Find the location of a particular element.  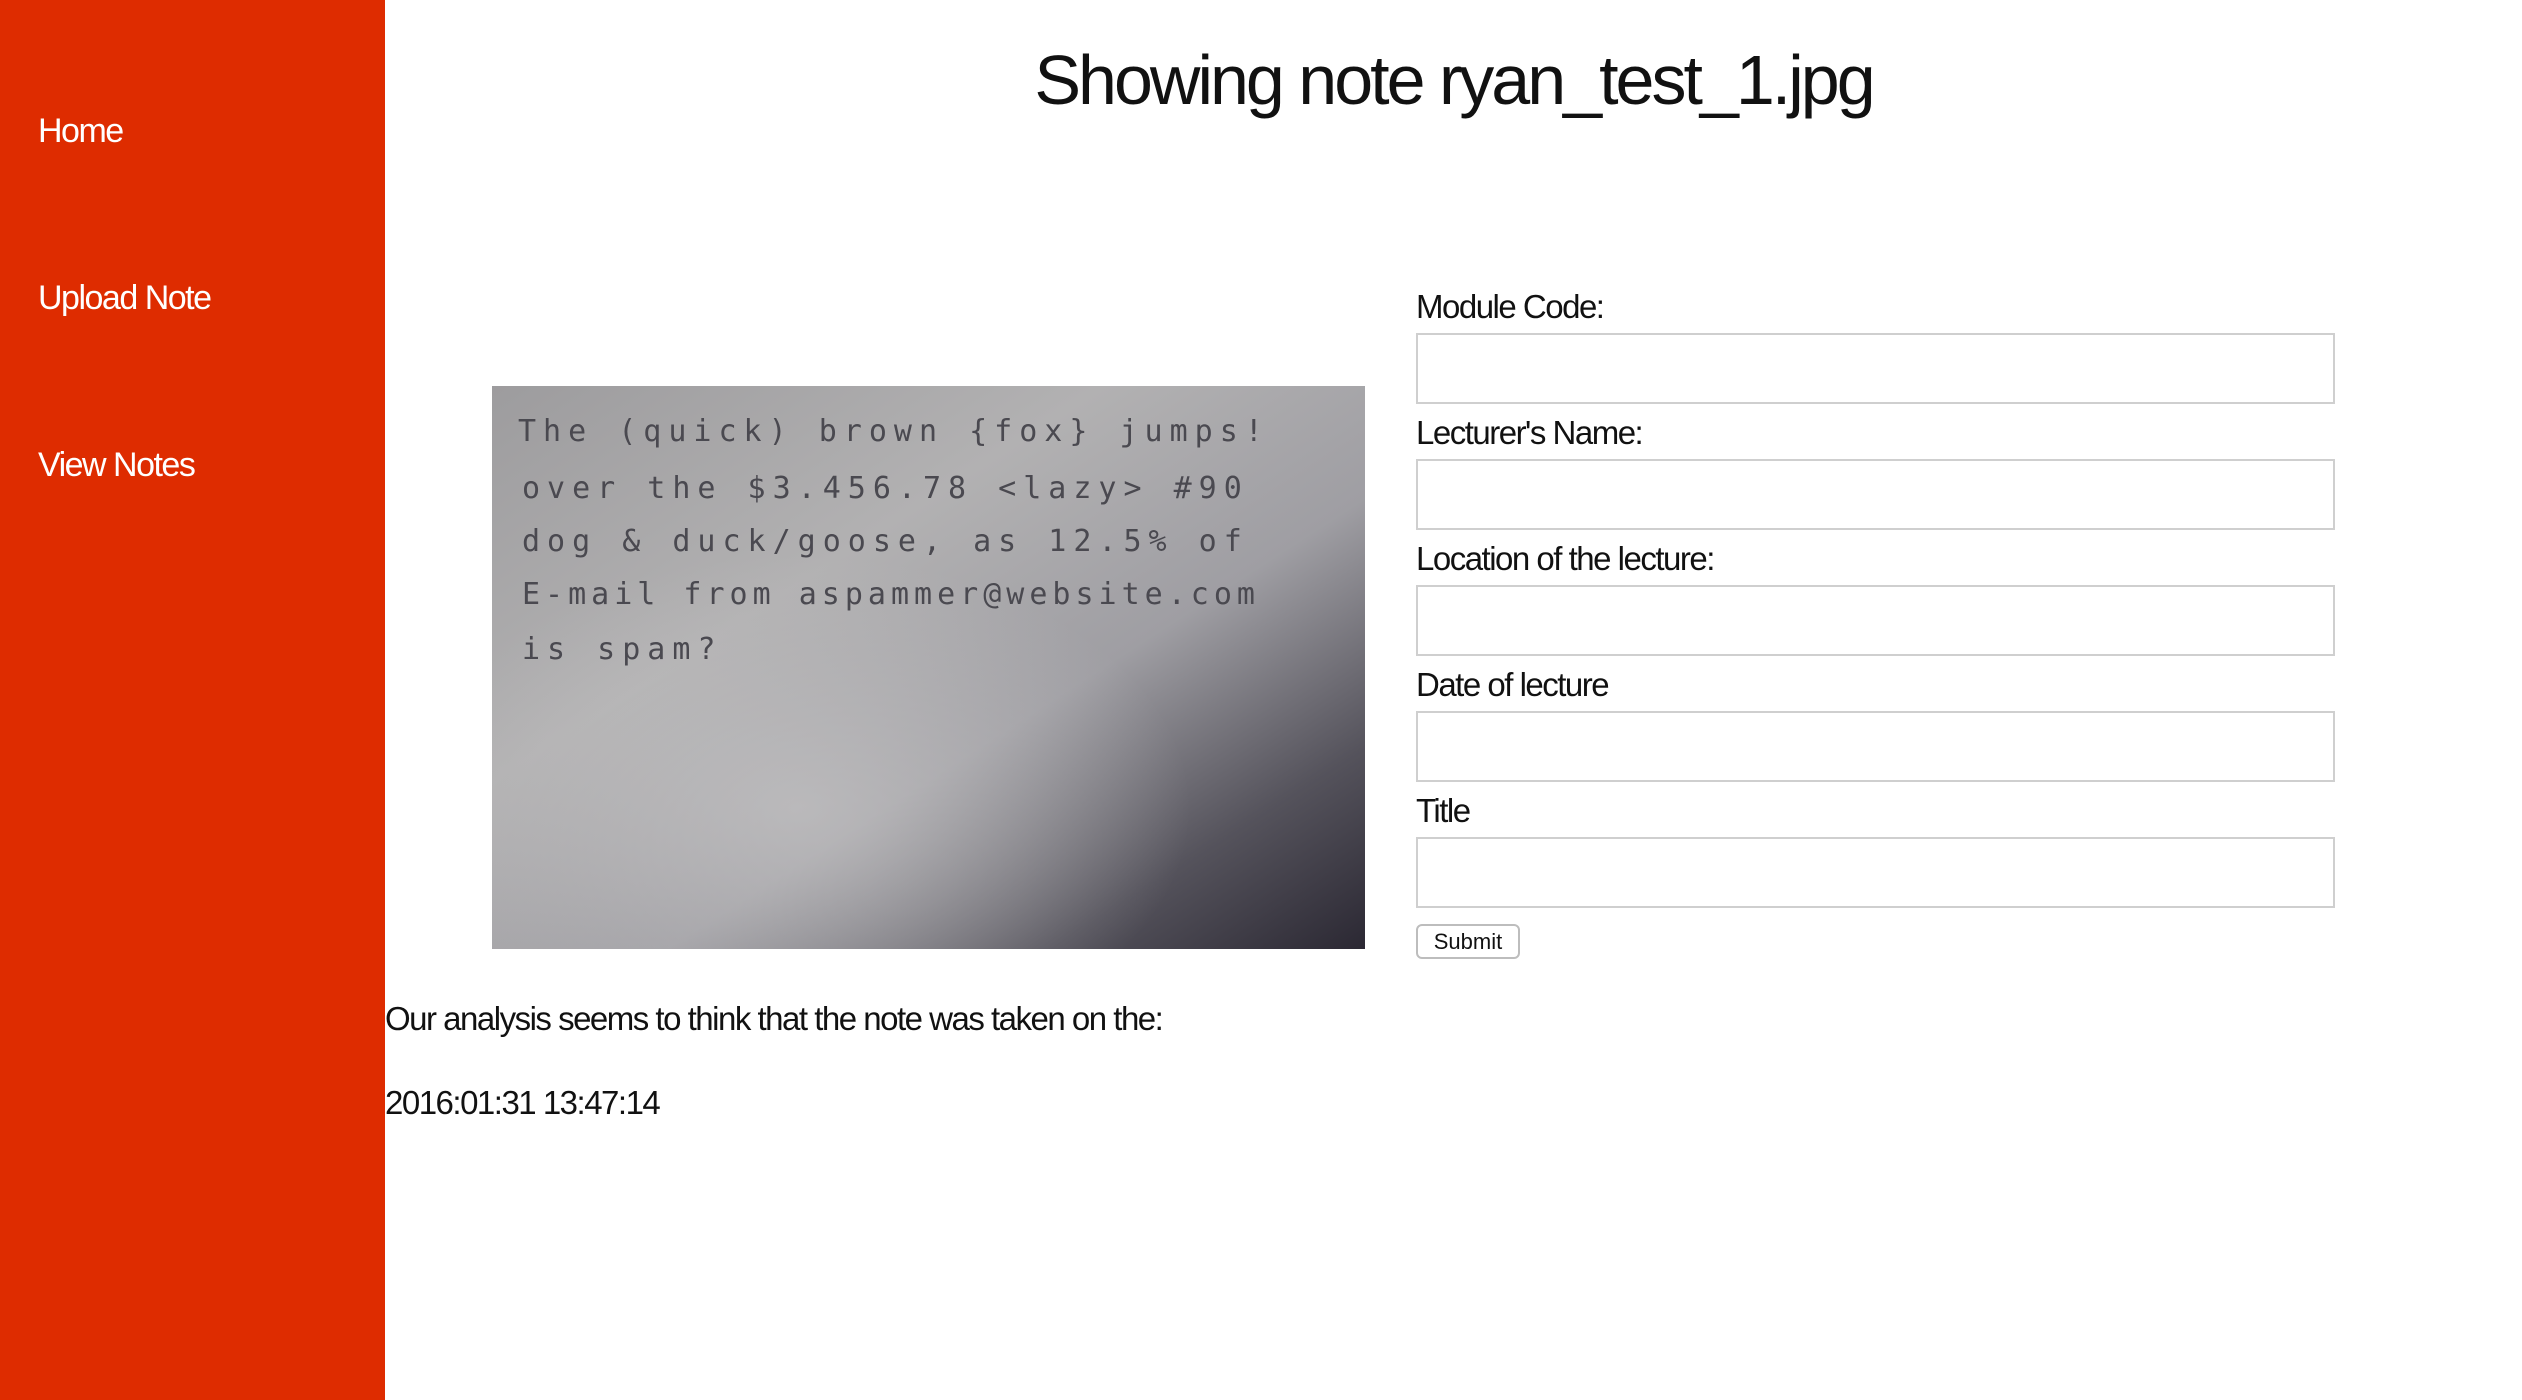

nav-view-notes-link: View Notes is located at coordinates (117, 465).